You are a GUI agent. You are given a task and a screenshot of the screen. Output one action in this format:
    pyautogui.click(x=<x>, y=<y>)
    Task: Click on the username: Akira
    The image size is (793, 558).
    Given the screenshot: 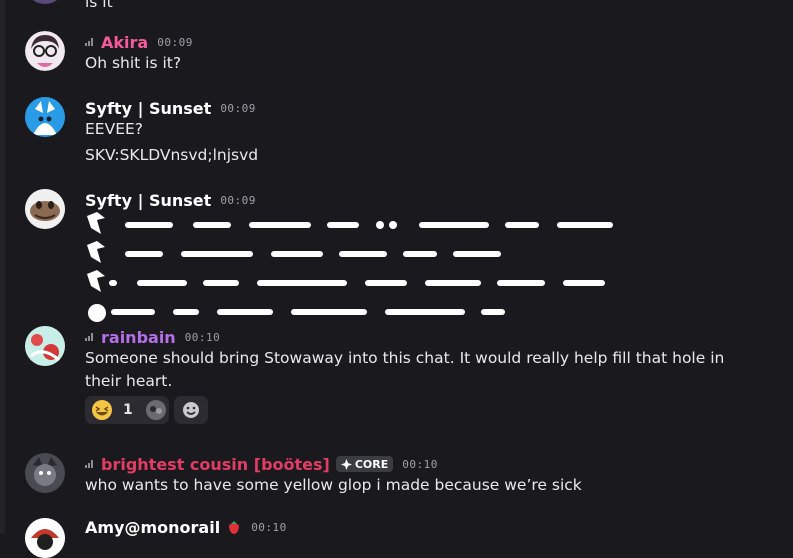 What is the action you would take?
    pyautogui.click(x=124, y=42)
    